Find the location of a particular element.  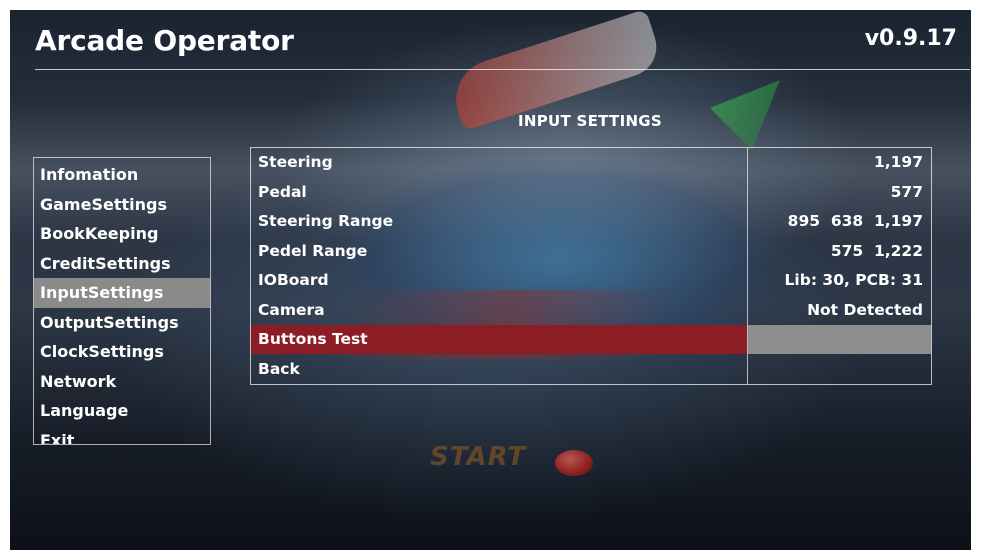

row-label: Pedal is located at coordinates (282, 191).